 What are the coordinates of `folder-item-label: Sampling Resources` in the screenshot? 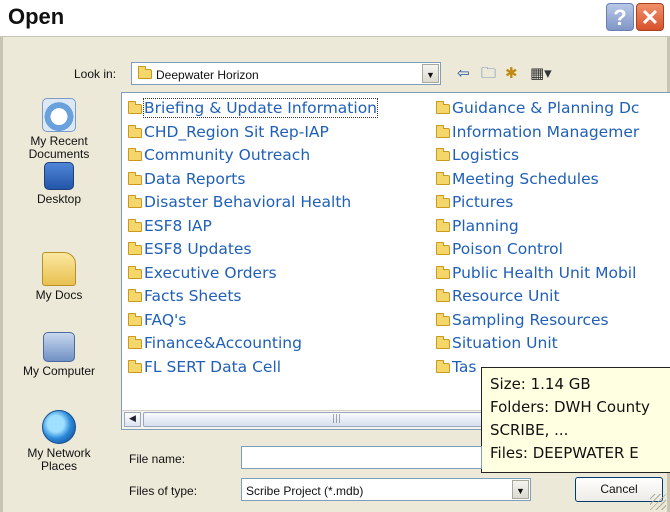 It's located at (530, 319).